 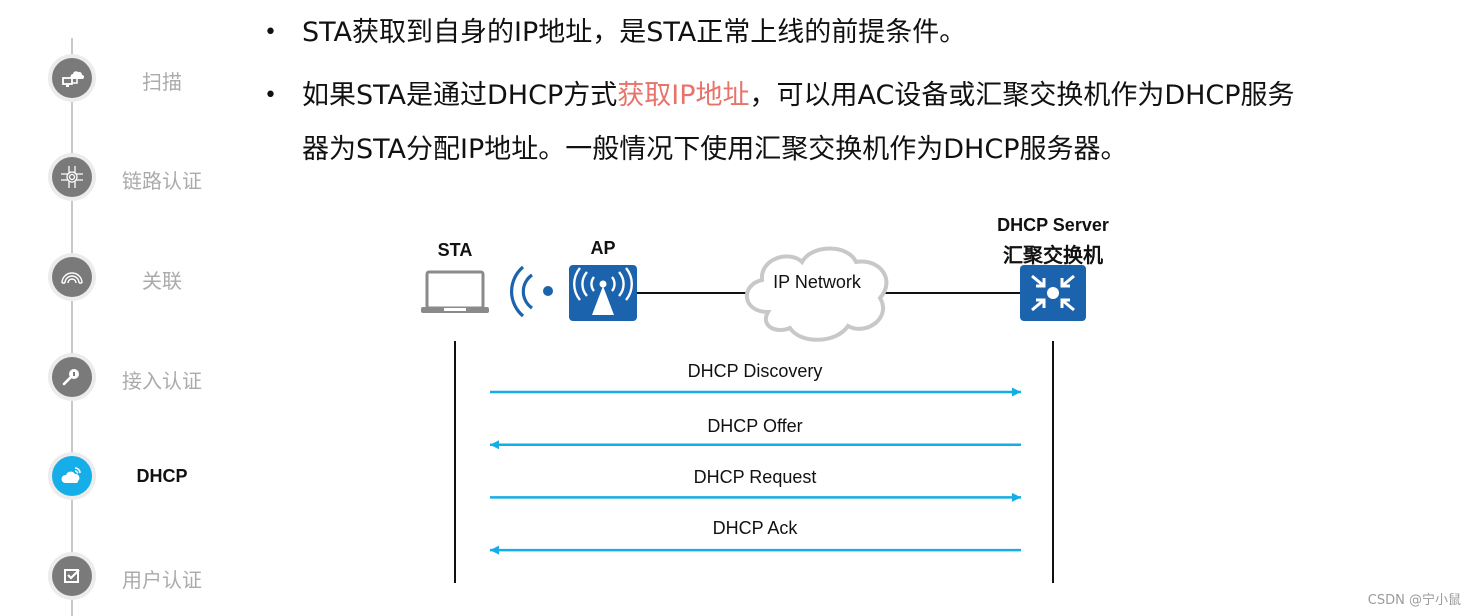 What do you see at coordinates (817, 282) in the screenshot?
I see `network-label: IP Network` at bounding box center [817, 282].